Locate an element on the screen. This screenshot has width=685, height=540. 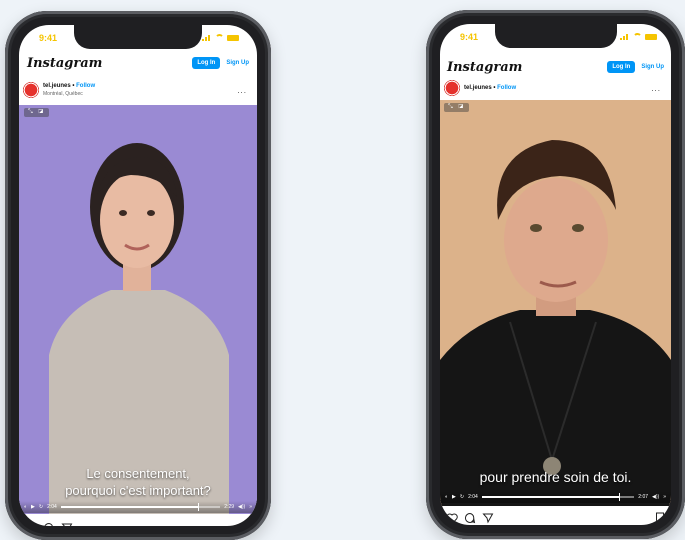
video-controls: ◐ ▶ ↻ 2:04 2:29 ◀)) » is located at coordinates (138, 507).